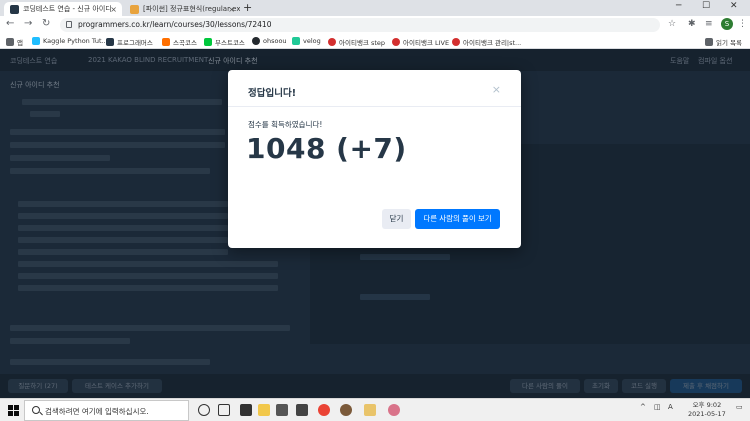  What do you see at coordinates (285, 124) in the screenshot?
I see `modal-message: 점수를 획득하였습니다!` at bounding box center [285, 124].